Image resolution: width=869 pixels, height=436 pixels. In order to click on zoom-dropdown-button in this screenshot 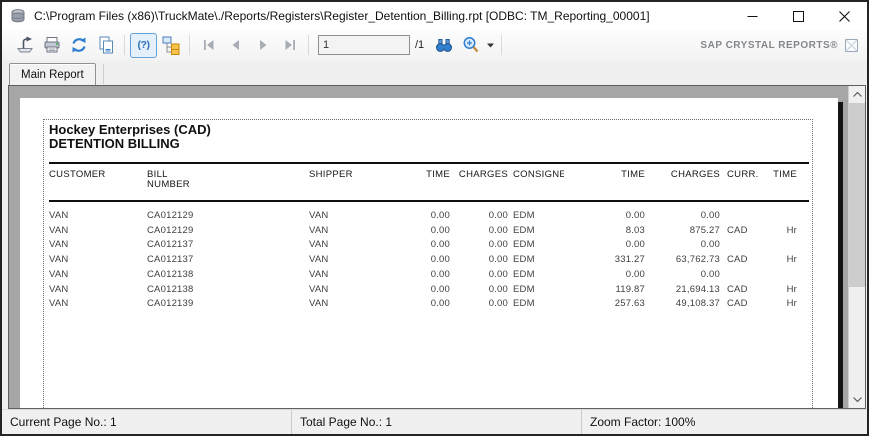, I will do `click(490, 45)`.